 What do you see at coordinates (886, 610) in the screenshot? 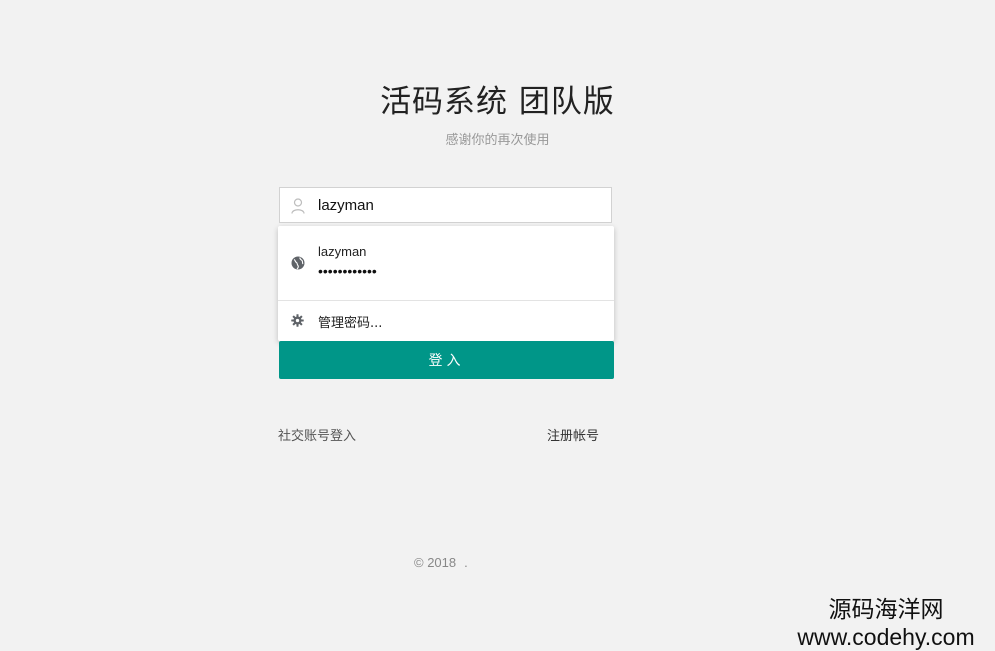
I see `watermark-title: 源码海洋网` at bounding box center [886, 610].